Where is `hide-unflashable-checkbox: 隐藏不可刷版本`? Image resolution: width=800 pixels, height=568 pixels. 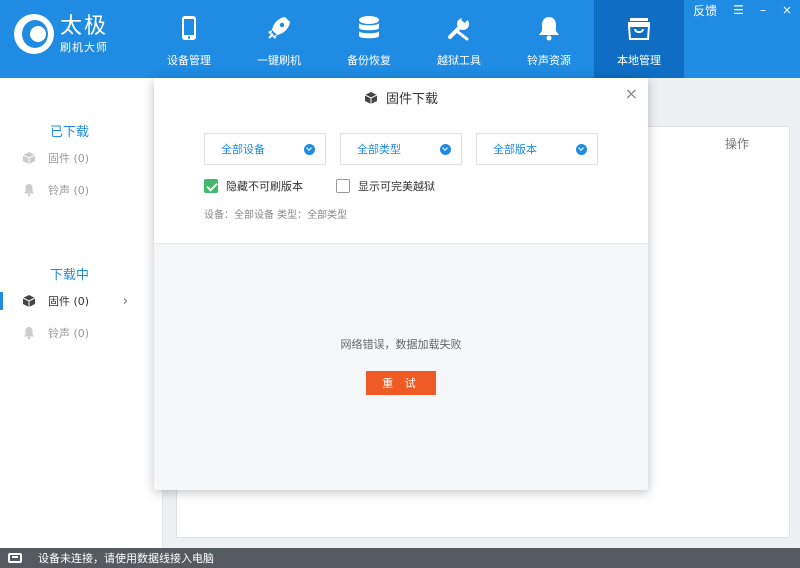 hide-unflashable-checkbox: 隐藏不可刷版本 is located at coordinates (253, 186).